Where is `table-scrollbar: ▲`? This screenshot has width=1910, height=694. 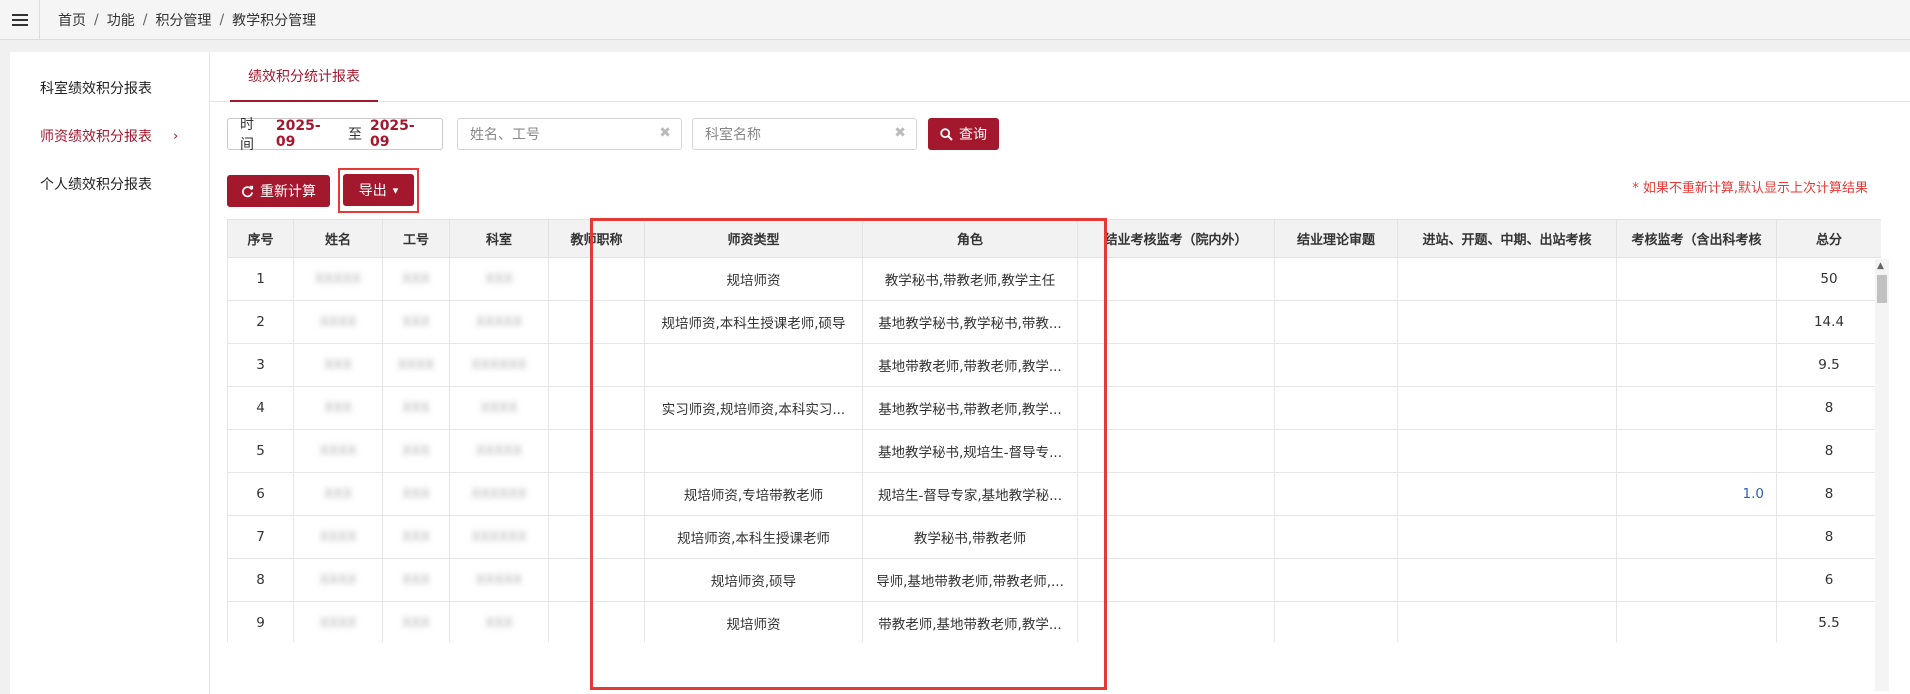 table-scrollbar: ▲ is located at coordinates (1882, 475).